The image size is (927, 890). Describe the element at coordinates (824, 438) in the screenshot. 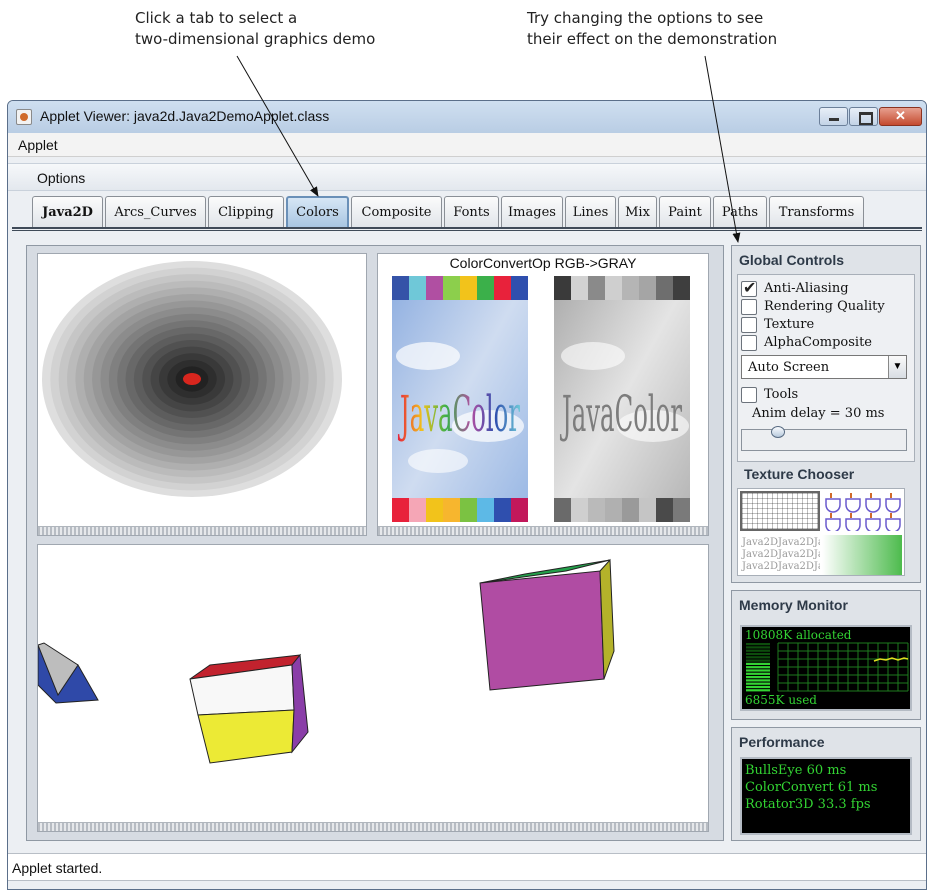

I see `anim-delay-slider` at that location.